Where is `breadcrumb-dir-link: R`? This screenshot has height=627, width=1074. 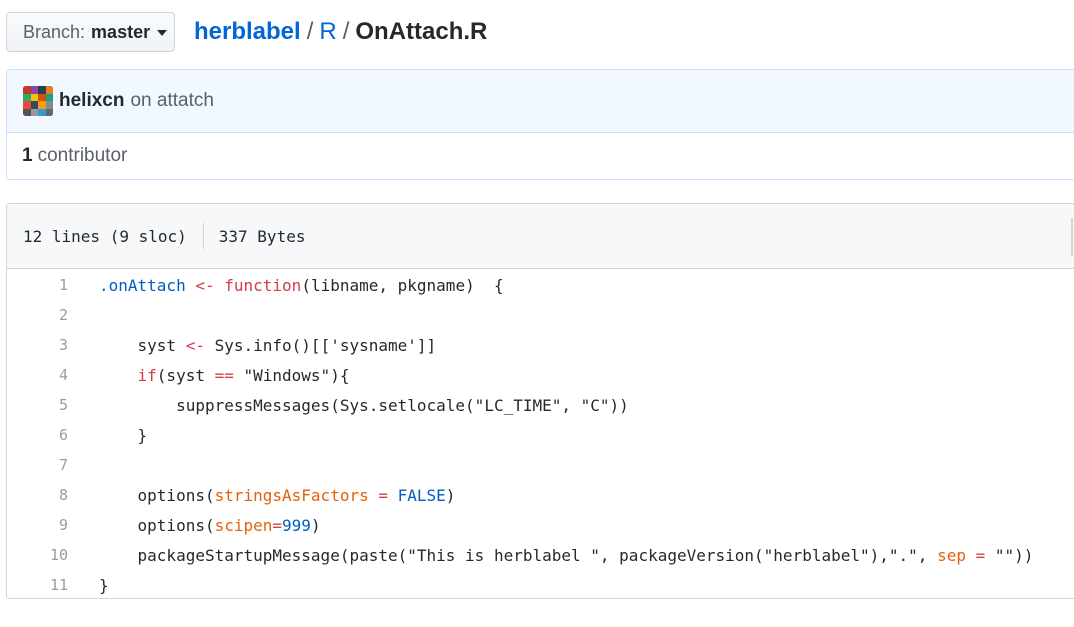 breadcrumb-dir-link: R is located at coordinates (327, 31).